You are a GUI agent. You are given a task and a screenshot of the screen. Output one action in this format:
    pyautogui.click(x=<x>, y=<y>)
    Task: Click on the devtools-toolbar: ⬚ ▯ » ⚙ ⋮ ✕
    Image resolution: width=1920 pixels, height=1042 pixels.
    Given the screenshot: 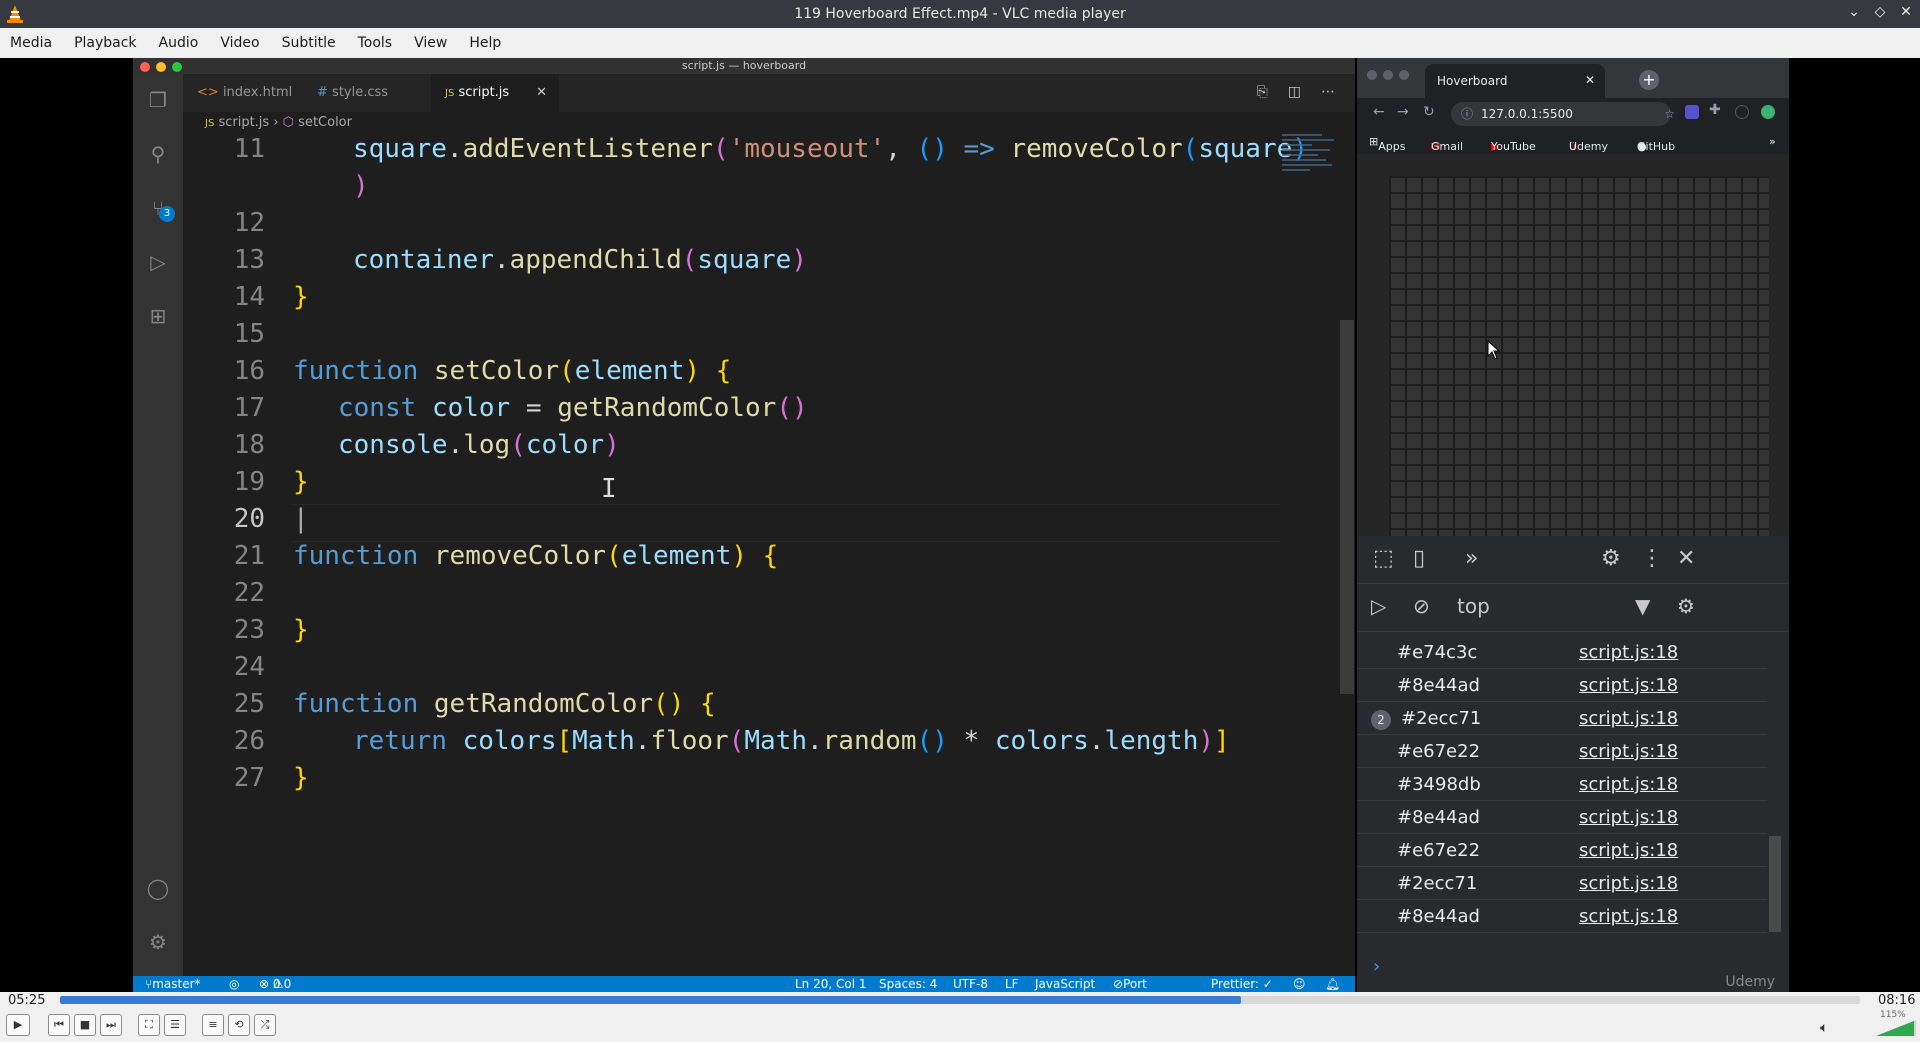 What is the action you would take?
    pyautogui.click(x=1573, y=560)
    